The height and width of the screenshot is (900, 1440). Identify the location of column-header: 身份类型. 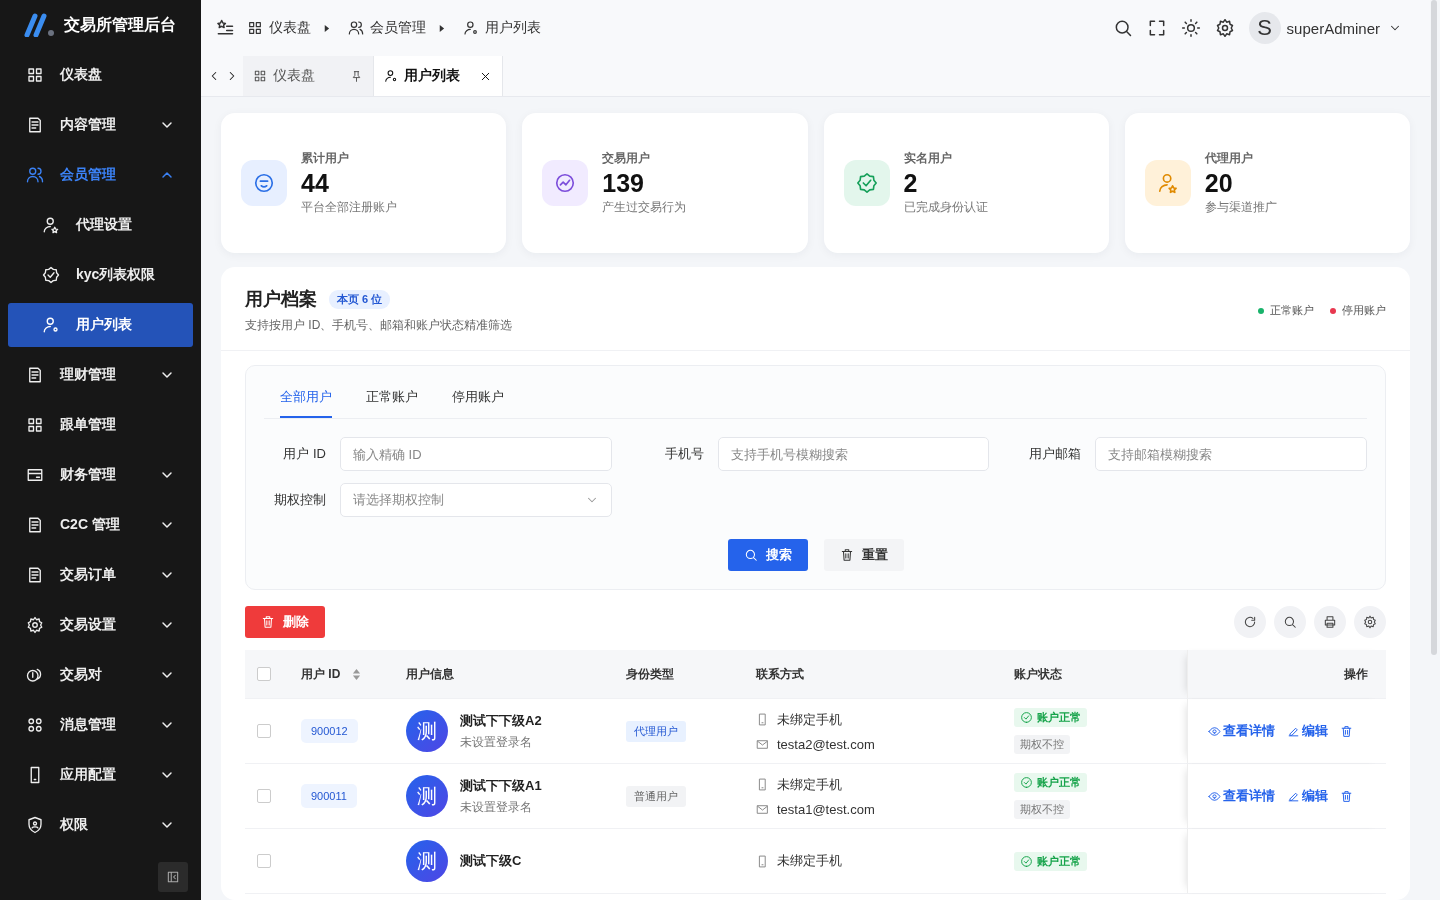
(650, 674).